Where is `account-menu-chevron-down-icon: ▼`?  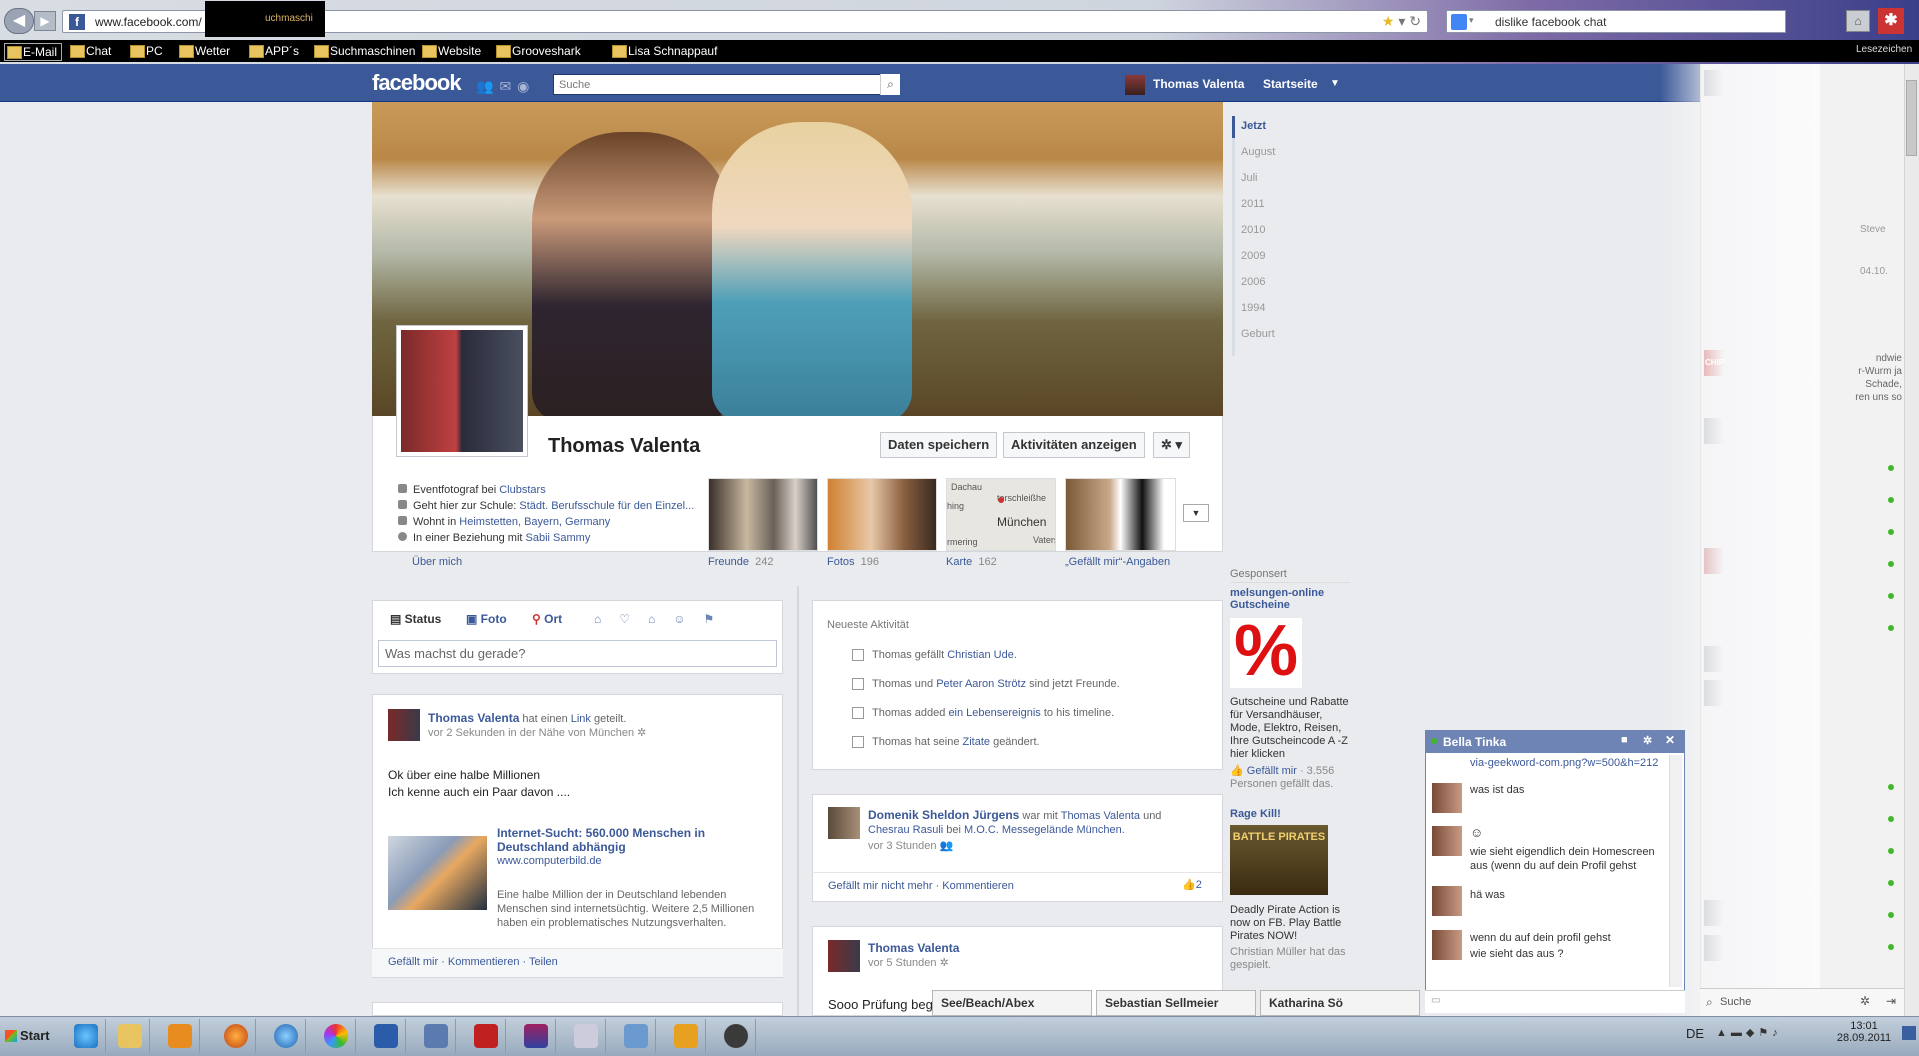
account-menu-chevron-down-icon: ▼ is located at coordinates (1335, 83).